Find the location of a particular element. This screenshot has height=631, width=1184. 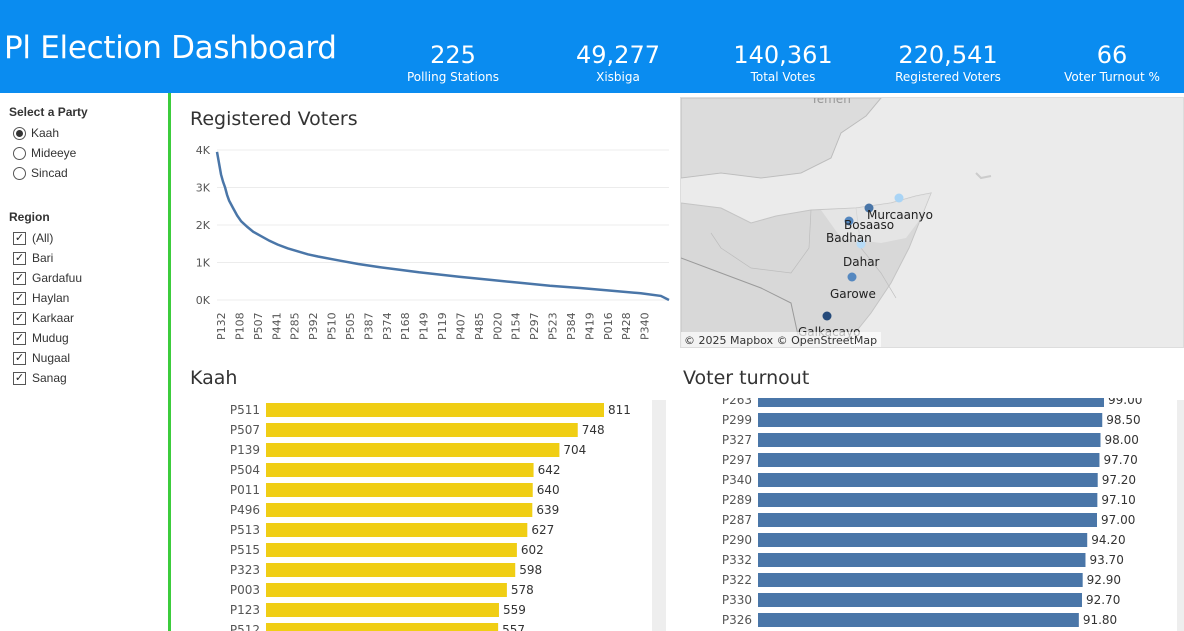

kpi-xisbiga: 49,277 Xisbiga is located at coordinates (618, 62).